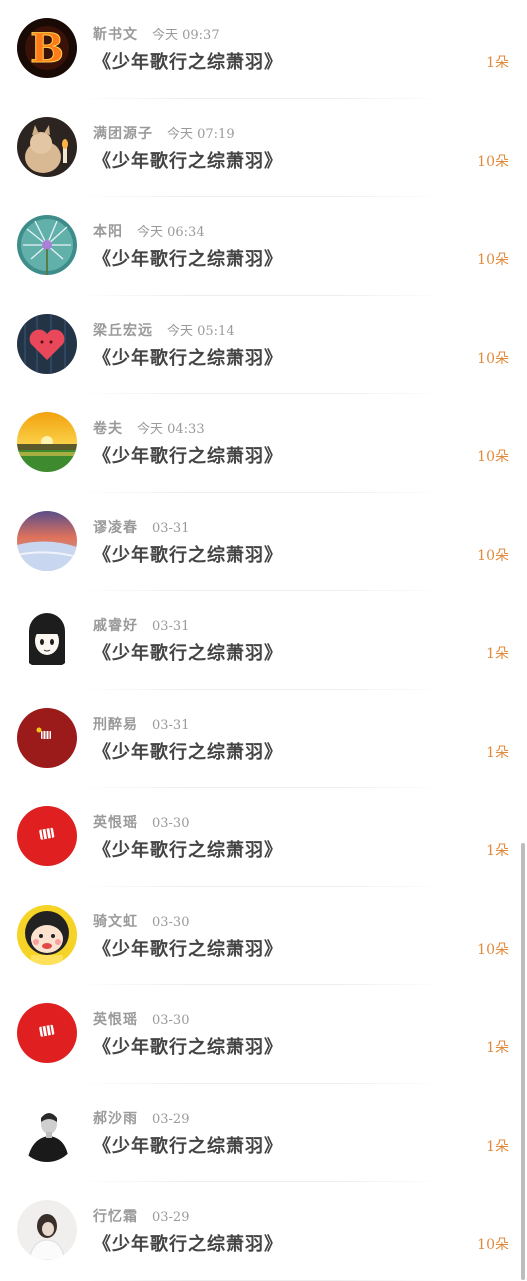 This screenshot has width=527, height=1281. I want to click on item-meta: 谬凌春 03-31, so click(141, 527).